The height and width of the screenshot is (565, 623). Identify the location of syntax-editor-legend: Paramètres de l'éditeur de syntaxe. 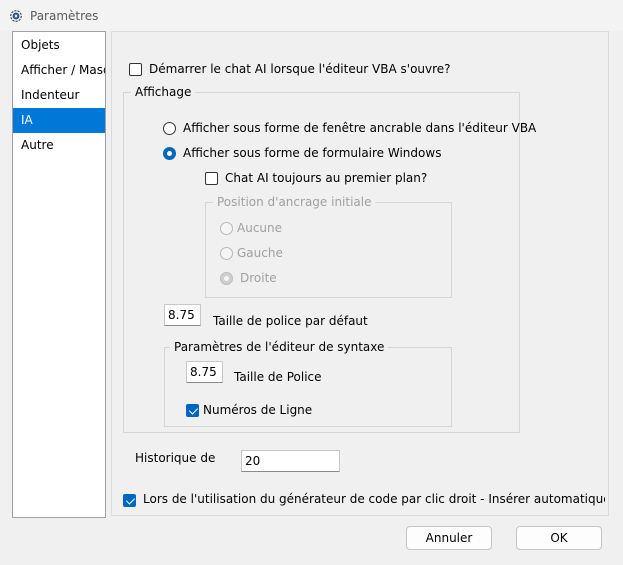
(279, 347).